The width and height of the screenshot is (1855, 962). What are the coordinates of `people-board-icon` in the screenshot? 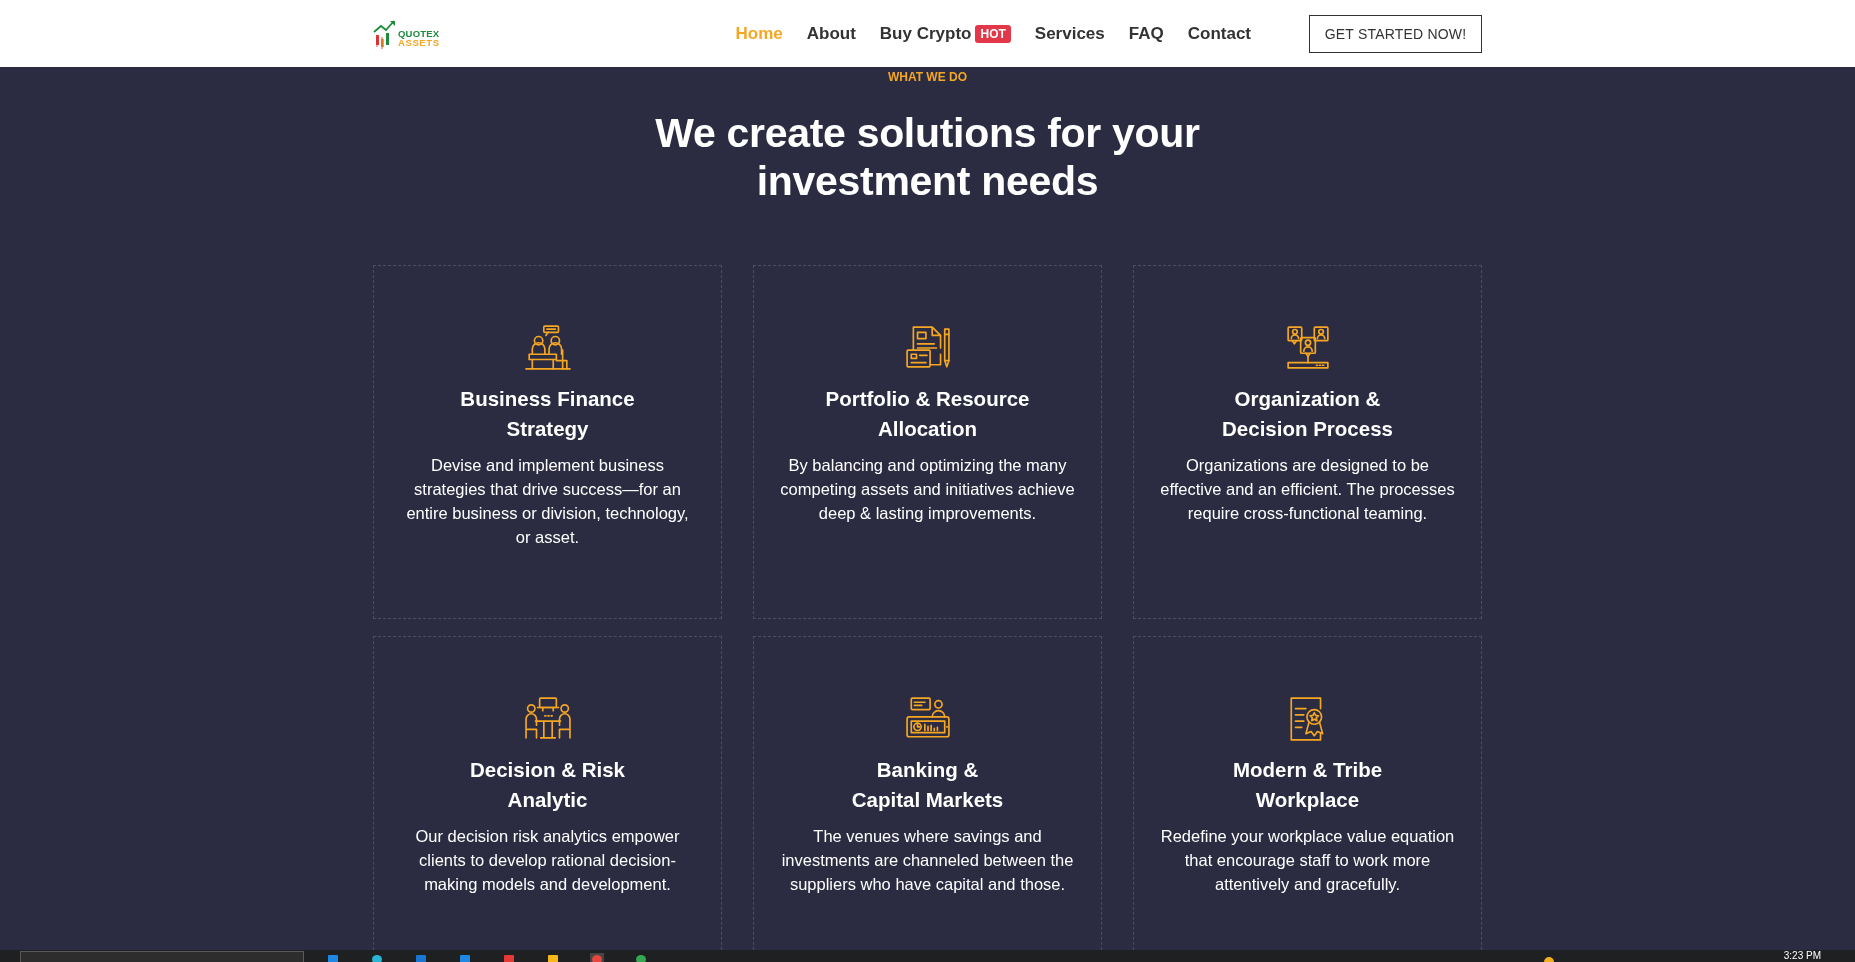 It's located at (1307, 348).